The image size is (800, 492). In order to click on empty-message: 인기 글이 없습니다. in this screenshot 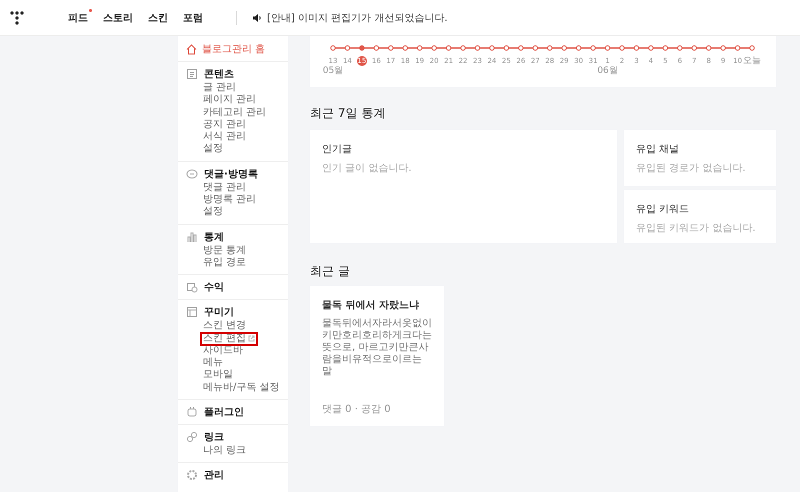, I will do `click(367, 168)`.